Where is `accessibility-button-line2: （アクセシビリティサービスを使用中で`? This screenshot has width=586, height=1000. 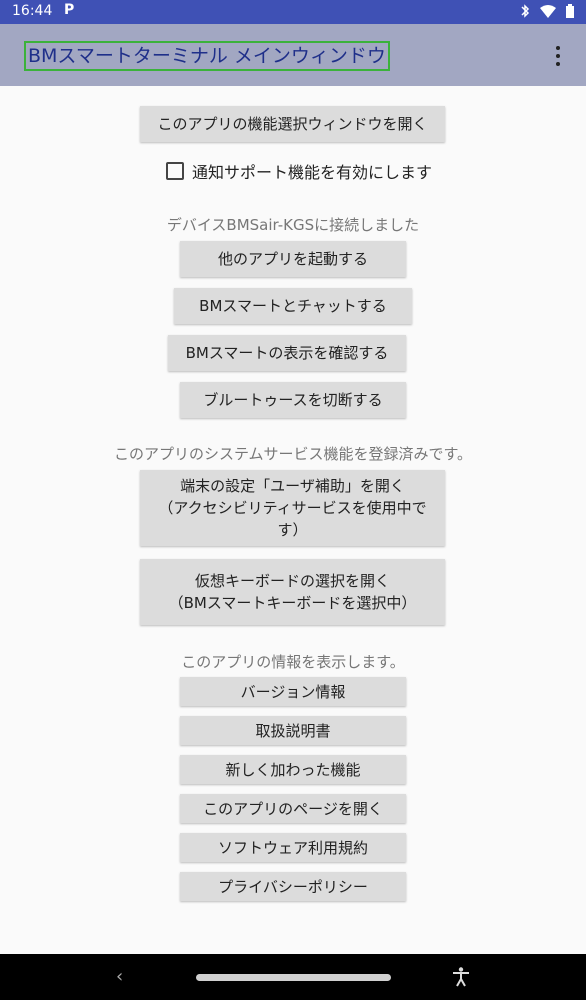 accessibility-button-line2: （アクセシビリティサービスを使用中で is located at coordinates (292, 508).